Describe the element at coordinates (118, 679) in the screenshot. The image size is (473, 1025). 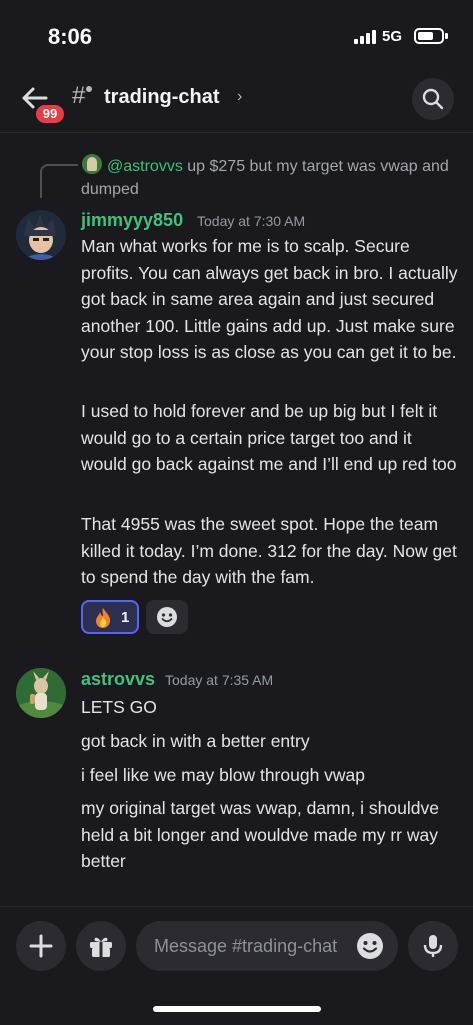
I see `message-username: astrovvs` at that location.